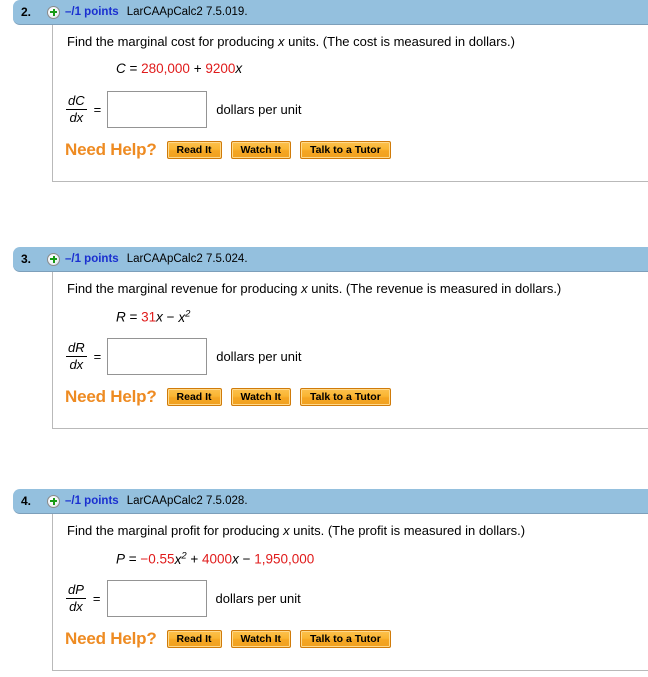  Describe the element at coordinates (76, 101) in the screenshot. I see `derivative-numerator: dC` at that location.